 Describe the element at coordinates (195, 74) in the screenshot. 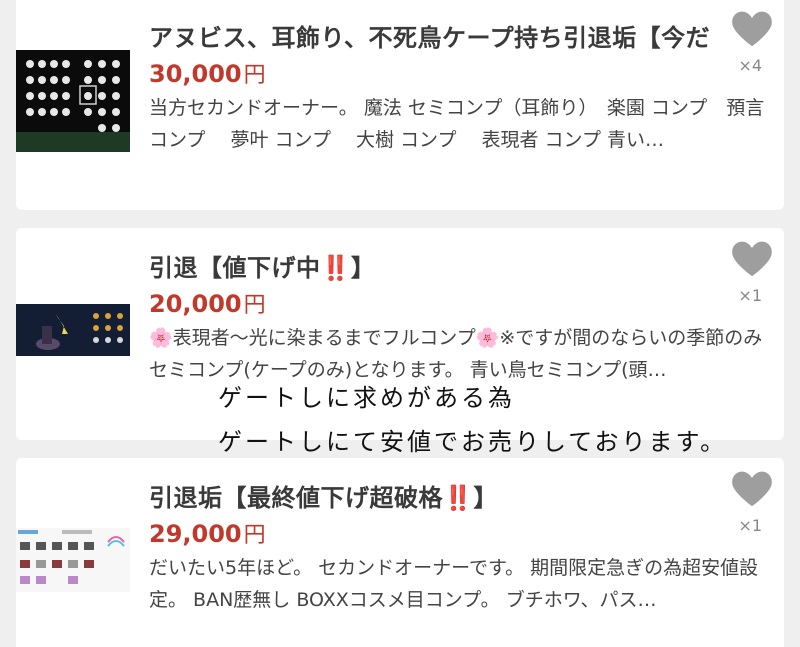

I see `price-value: 30,000` at that location.